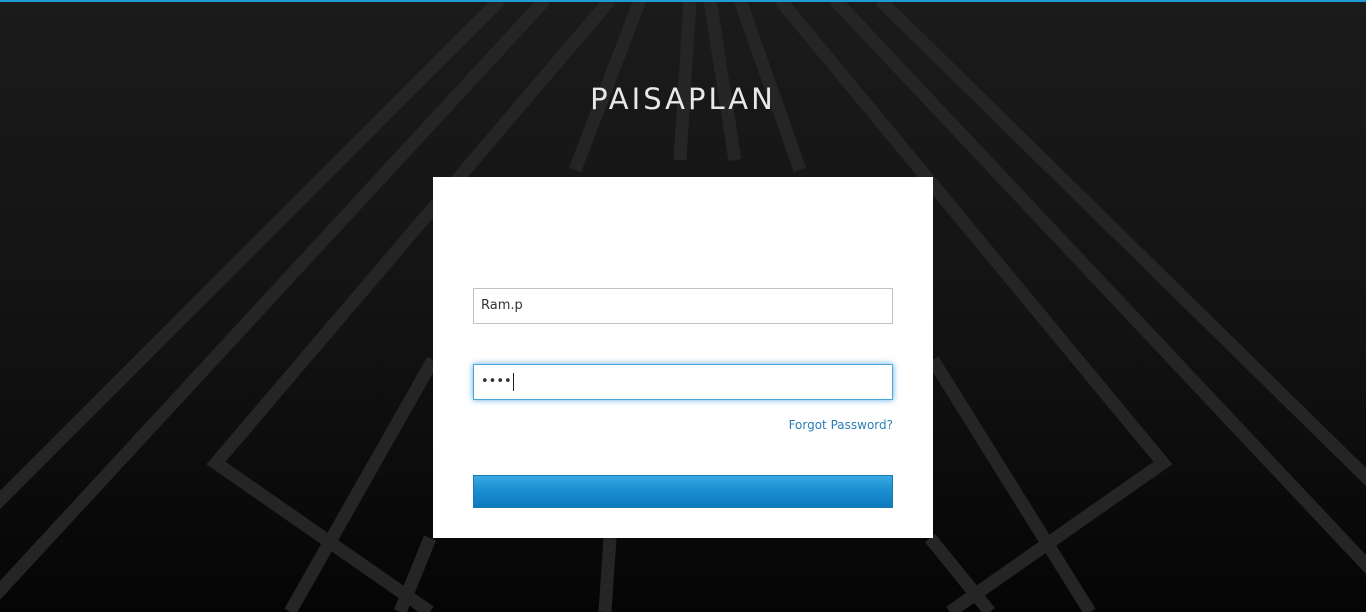 This screenshot has width=1366, height=612. What do you see at coordinates (683, 382) in the screenshot?
I see `password-field: ••••` at bounding box center [683, 382].